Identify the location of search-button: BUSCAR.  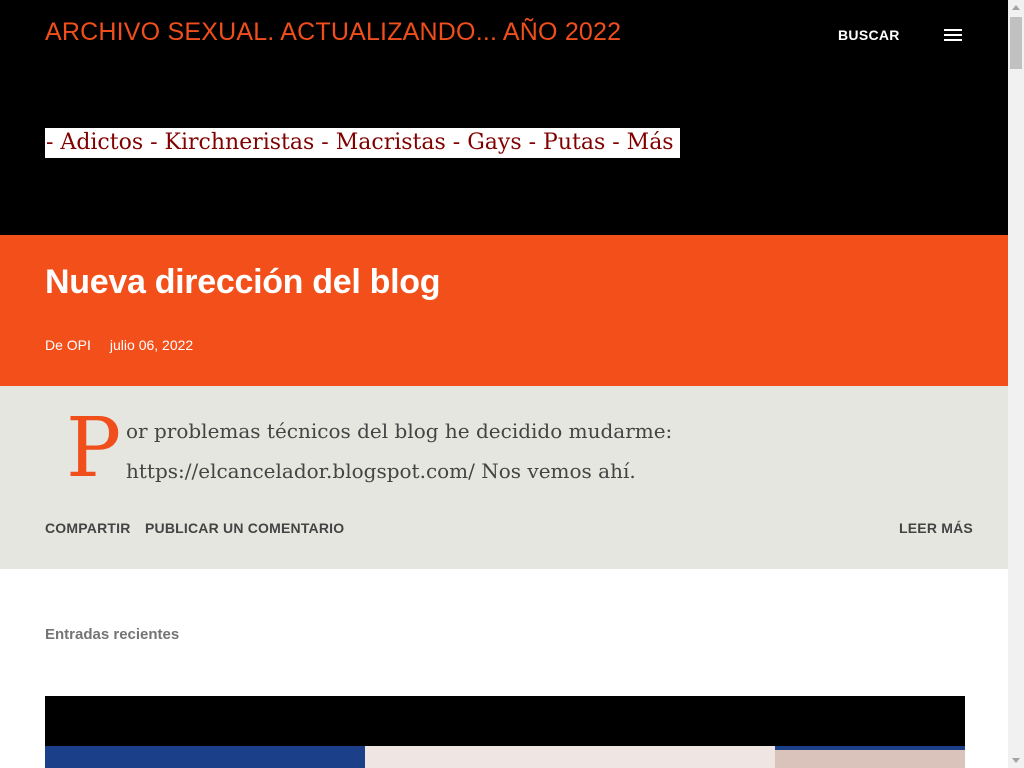
(869, 35).